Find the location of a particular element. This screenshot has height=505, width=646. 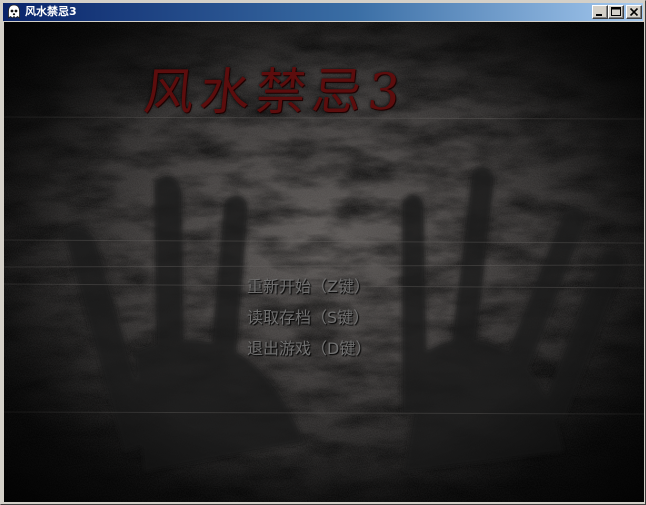

window-title: 风水禁忌3 is located at coordinates (51, 11).